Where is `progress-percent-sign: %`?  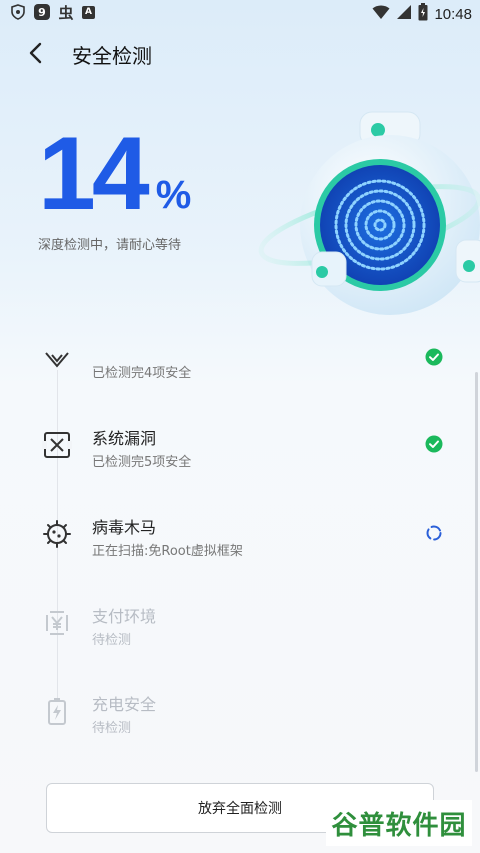 progress-percent-sign: % is located at coordinates (173, 195).